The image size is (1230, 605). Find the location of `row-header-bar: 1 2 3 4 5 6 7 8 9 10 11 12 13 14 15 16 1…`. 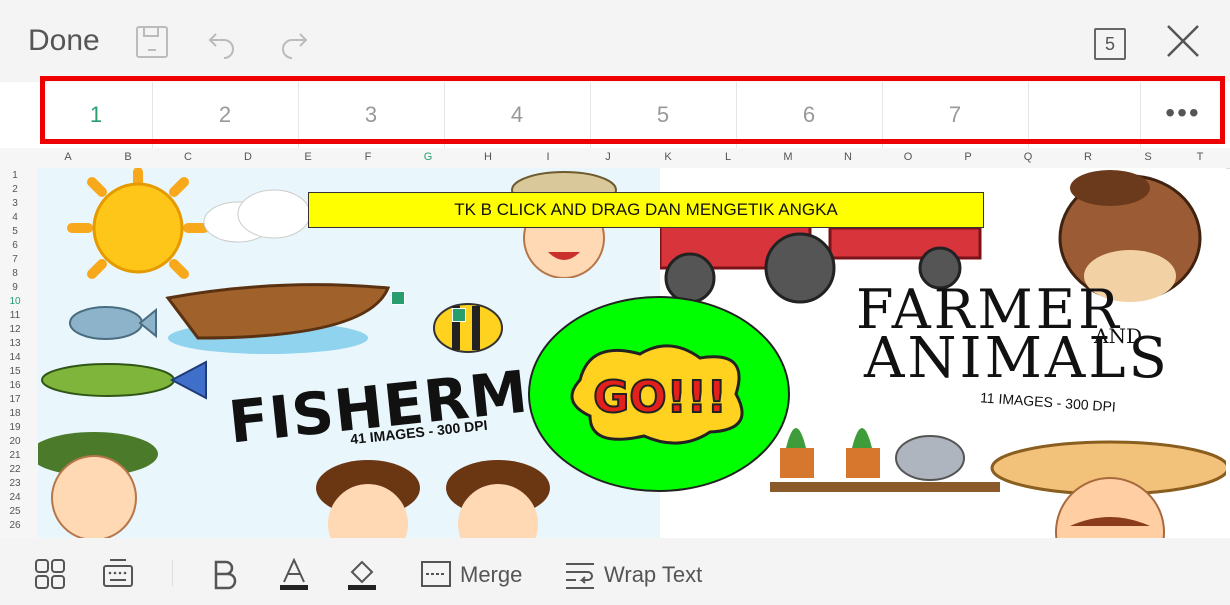

row-header-bar: 1 2 3 4 5 6 7 8 9 10 11 12 13 14 15 16 1… is located at coordinates (19, 353).